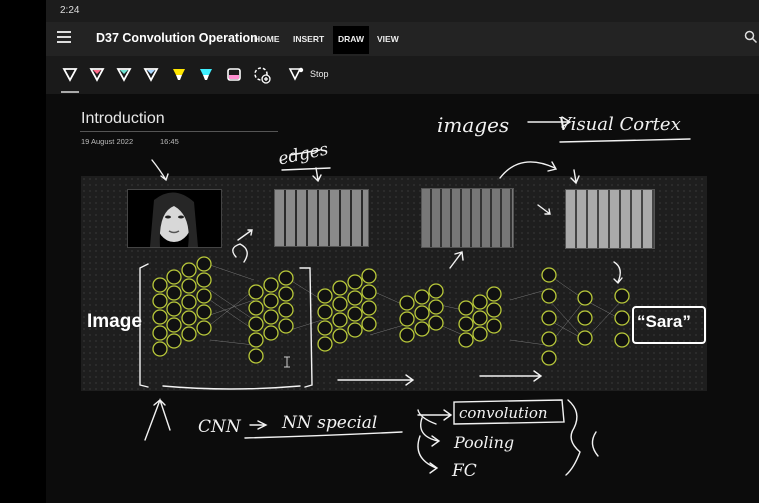  Describe the element at coordinates (287, 362) in the screenshot. I see `text-cursor-icon` at that location.